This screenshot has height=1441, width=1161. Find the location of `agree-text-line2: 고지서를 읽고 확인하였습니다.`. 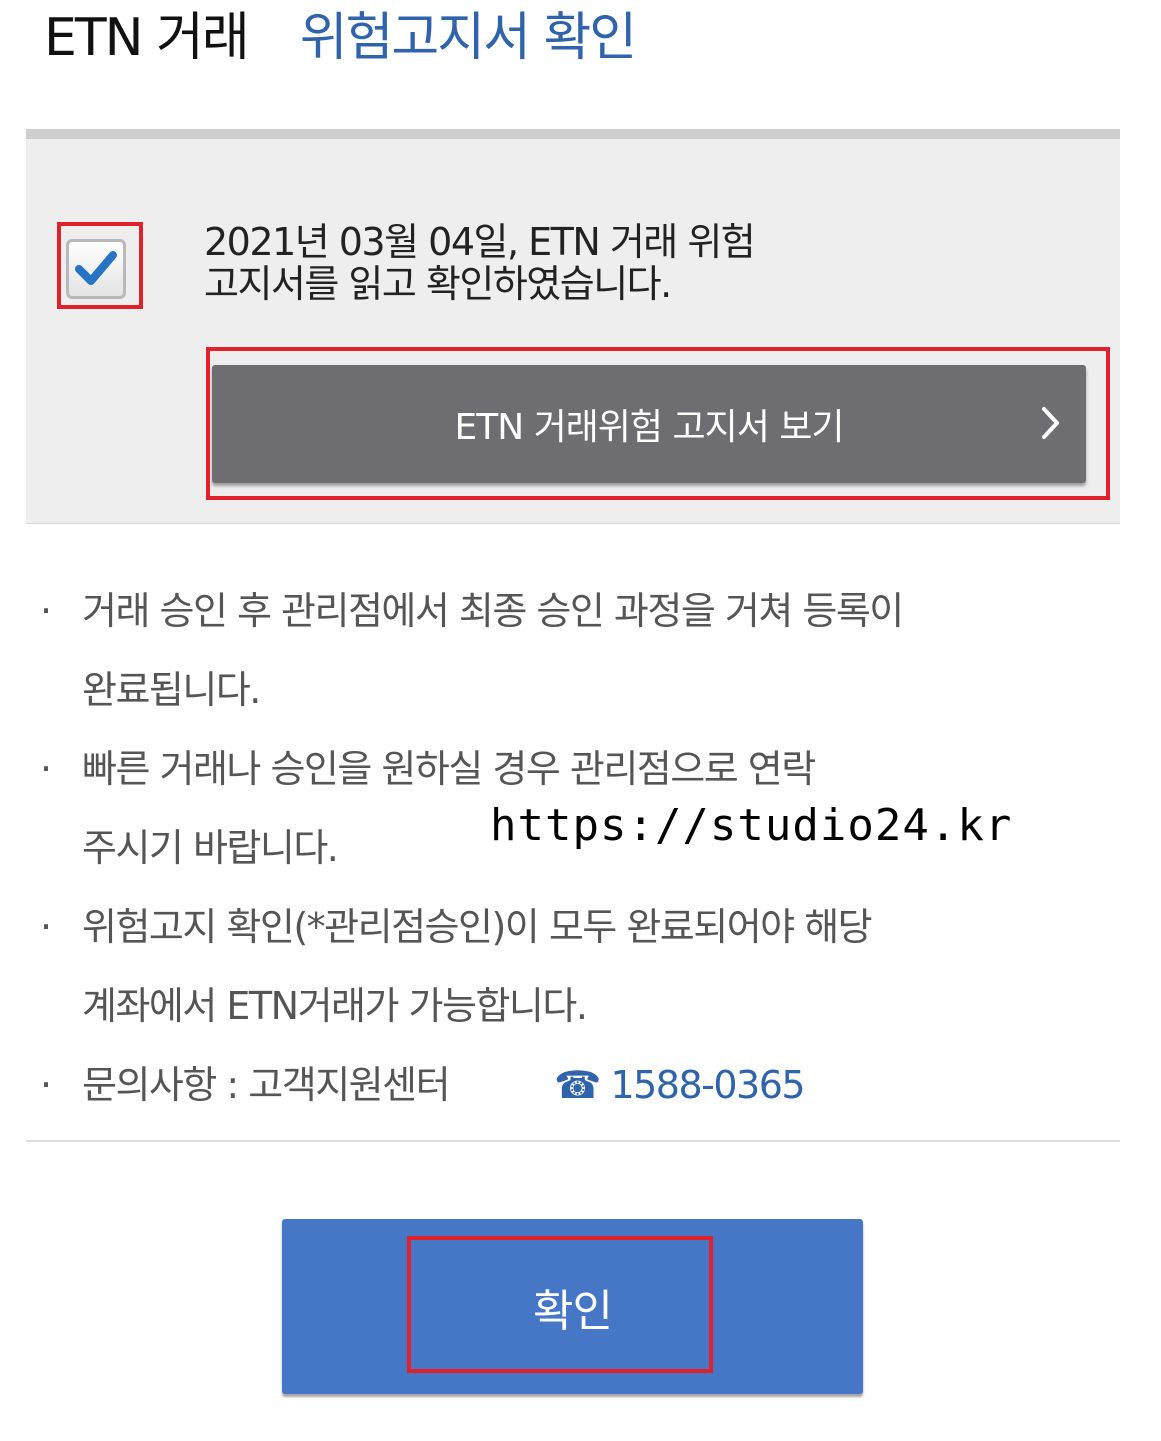

agree-text-line2: 고지서를 읽고 확인하였습니다. is located at coordinates (438, 284).